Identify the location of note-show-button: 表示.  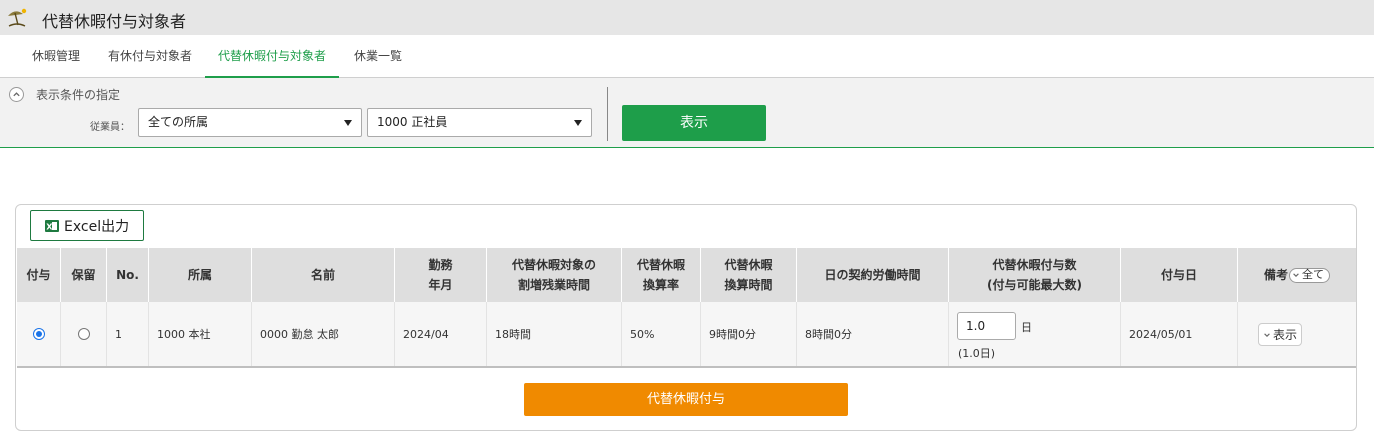
(1280, 334).